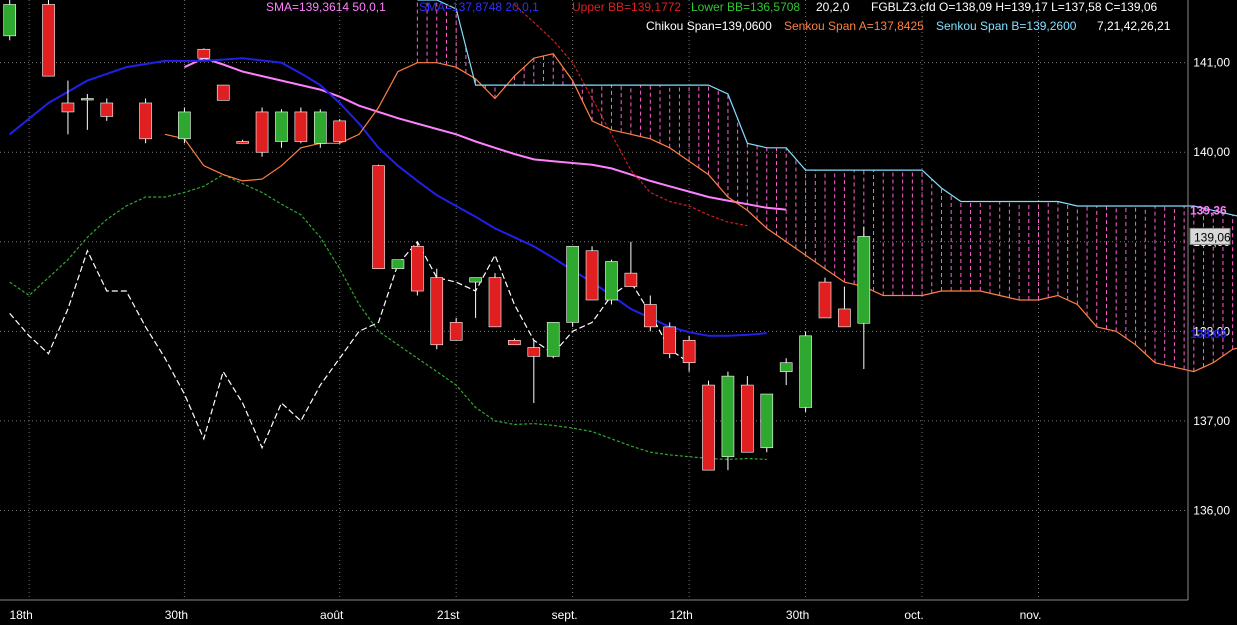 The image size is (1237, 625). What do you see at coordinates (1211, 510) in the screenshot?
I see `y-tick-label: 136,00` at bounding box center [1211, 510].